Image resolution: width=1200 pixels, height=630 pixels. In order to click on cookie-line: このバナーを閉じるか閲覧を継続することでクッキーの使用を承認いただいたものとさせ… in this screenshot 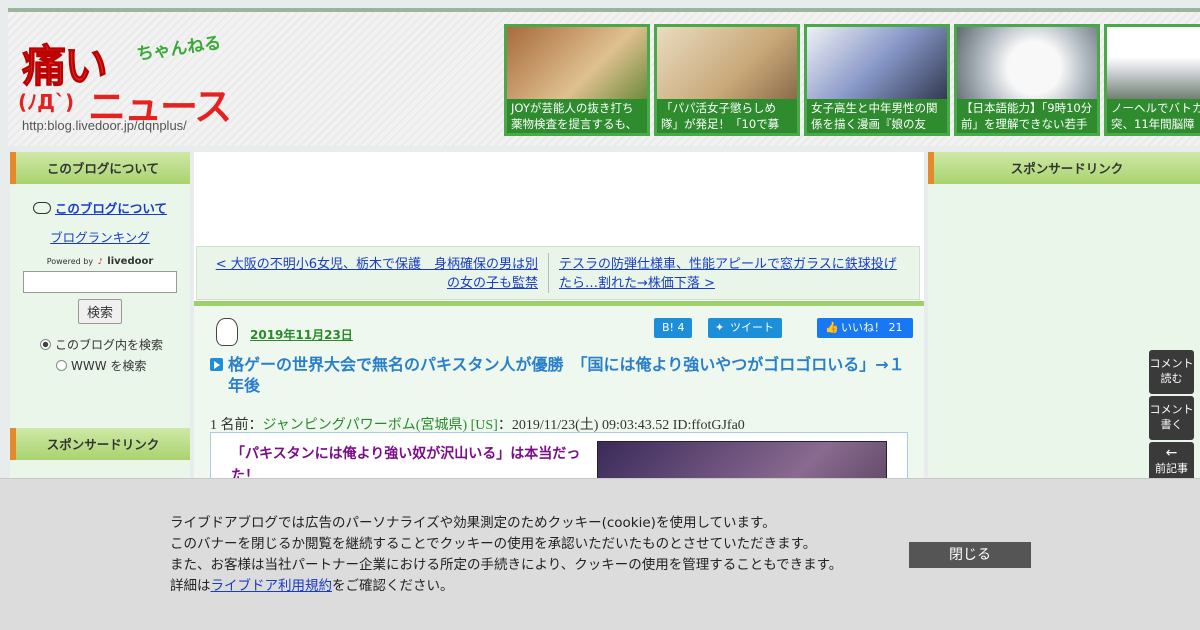, I will do `click(493, 544)`.